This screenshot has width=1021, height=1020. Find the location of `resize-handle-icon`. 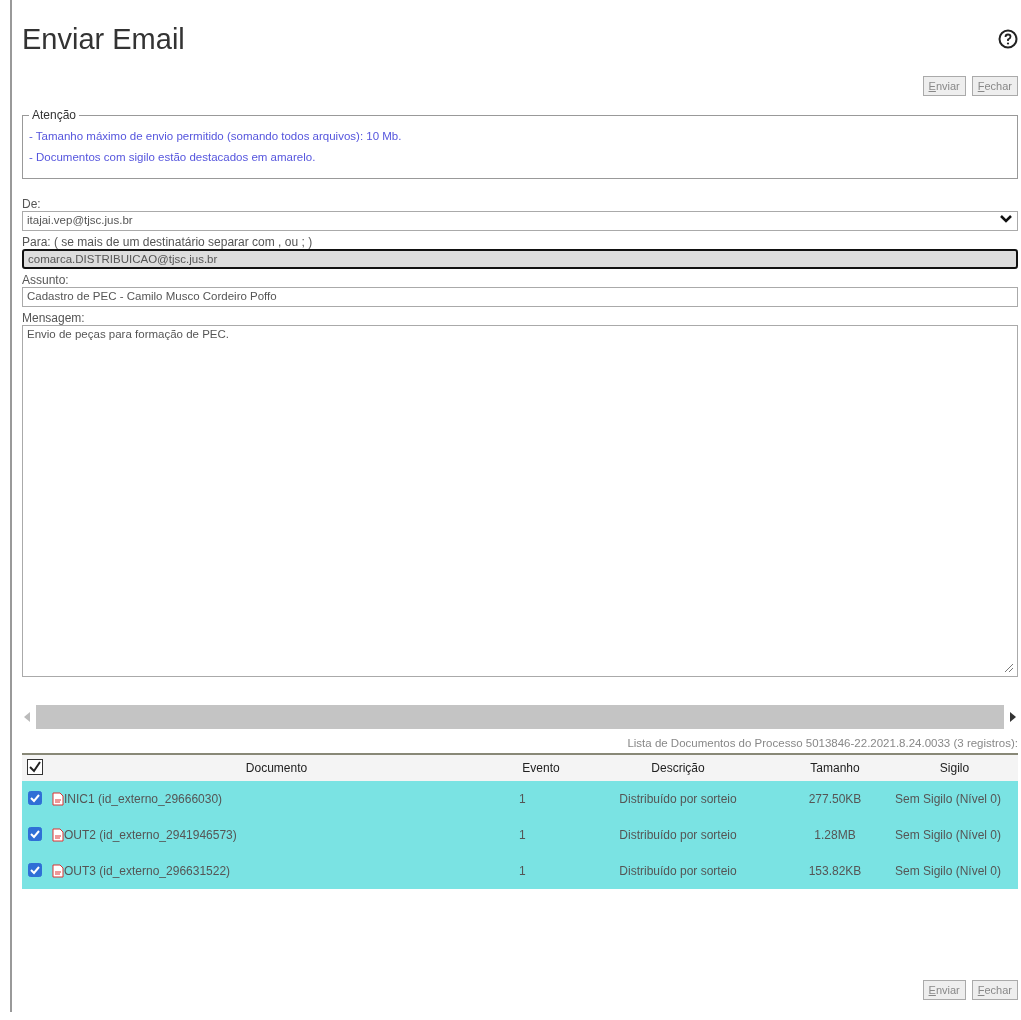

resize-handle-icon is located at coordinates (1009, 668).